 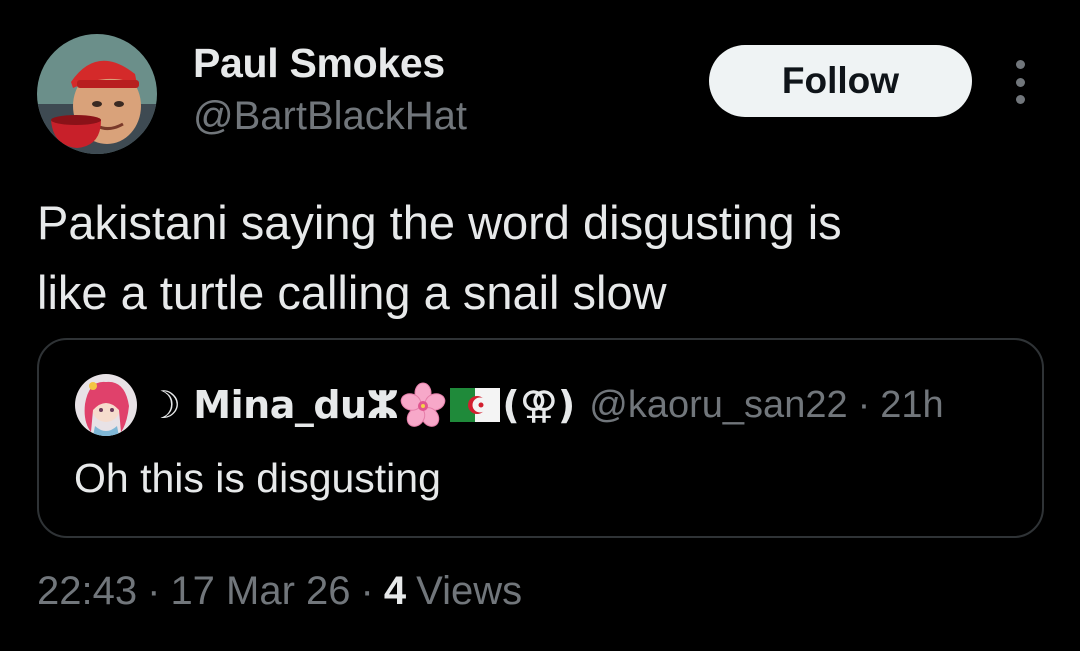 What do you see at coordinates (840, 81) in the screenshot?
I see `follow-button: Follow` at bounding box center [840, 81].